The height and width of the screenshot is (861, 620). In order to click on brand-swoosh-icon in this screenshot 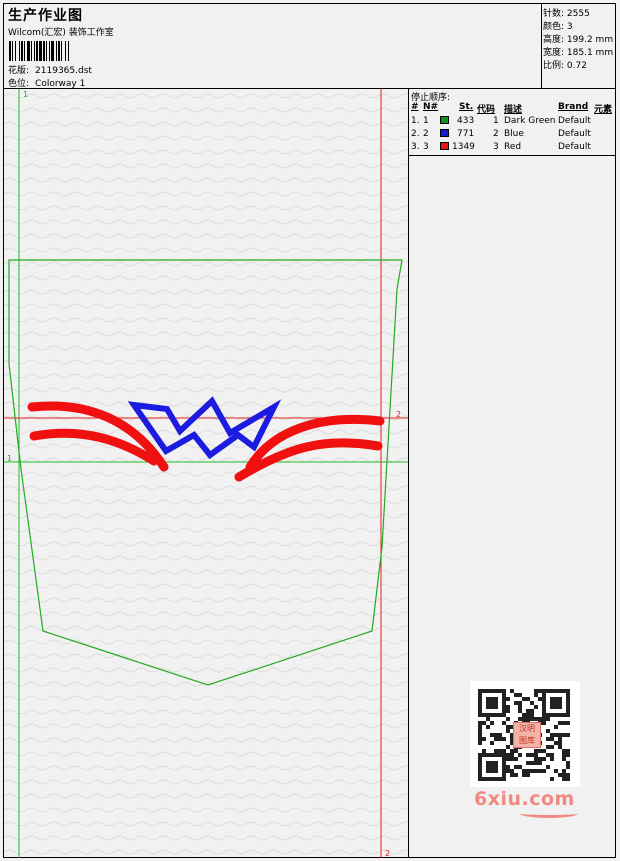, I will do `click(549, 813)`.